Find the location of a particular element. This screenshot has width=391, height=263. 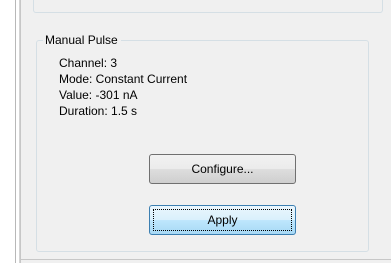

channel-text: Channel: 3 is located at coordinates (88, 63).